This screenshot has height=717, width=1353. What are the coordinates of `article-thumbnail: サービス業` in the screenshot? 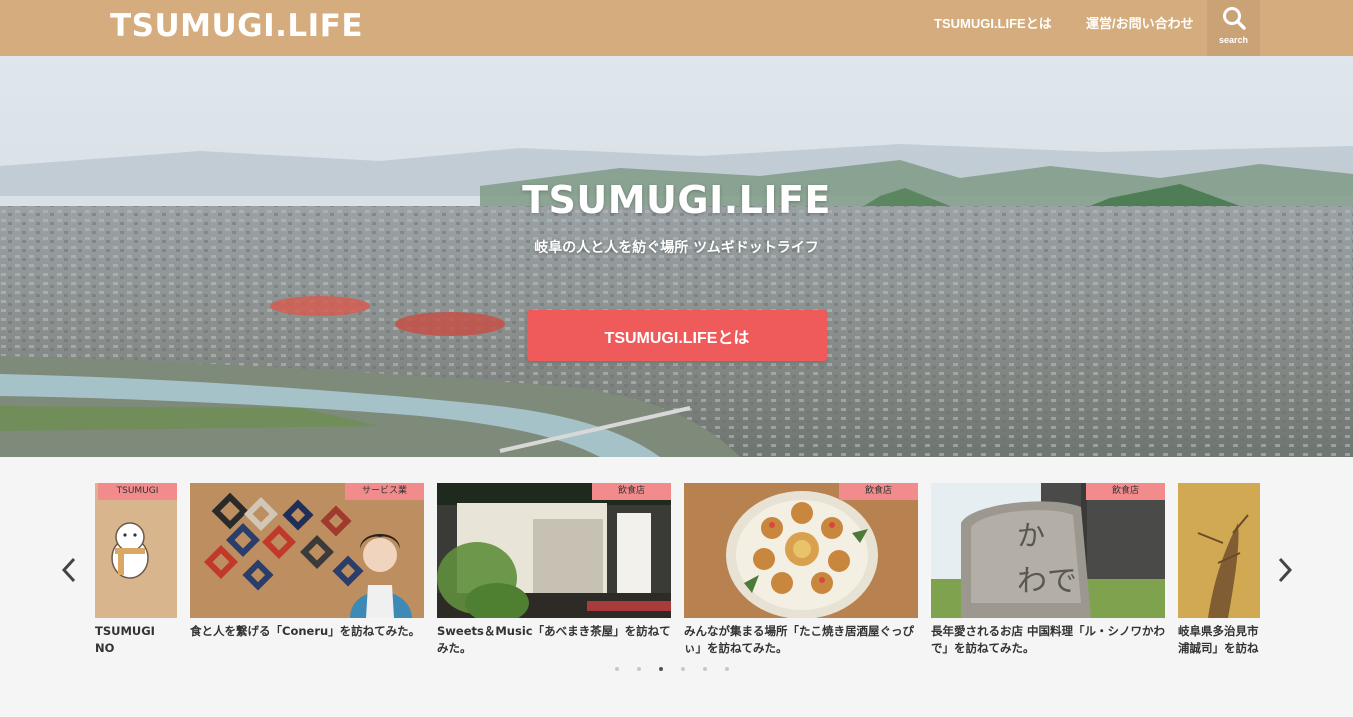 It's located at (307, 550).